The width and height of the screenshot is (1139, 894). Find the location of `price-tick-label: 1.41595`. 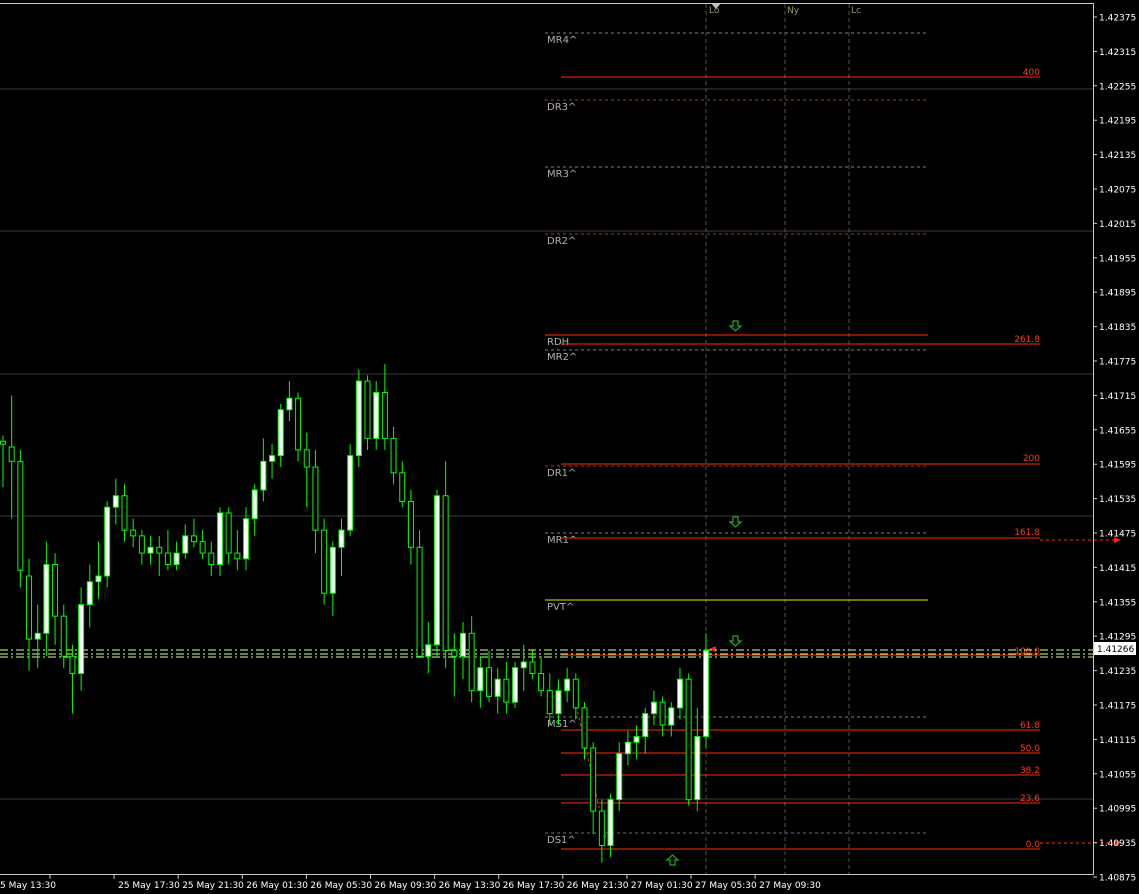

price-tick-label: 1.41595 is located at coordinates (1117, 466).